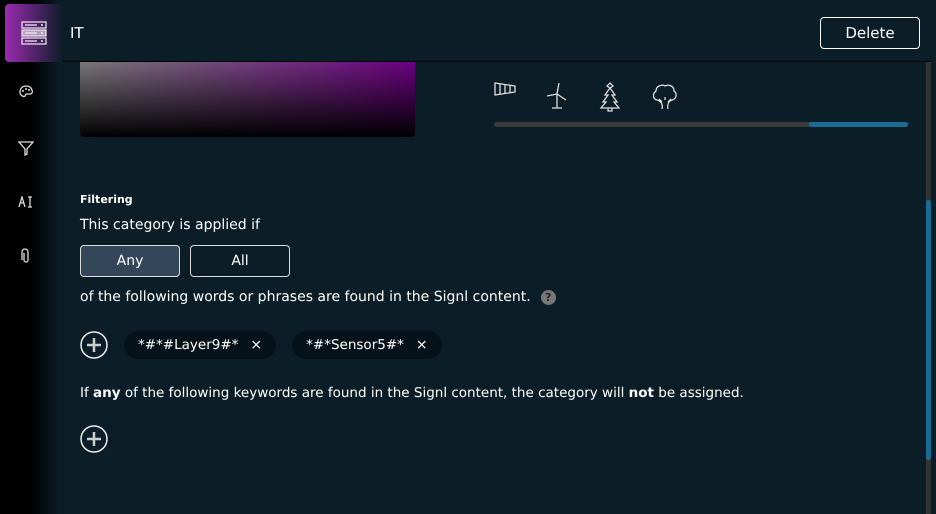  Describe the element at coordinates (26, 148) in the screenshot. I see `filter-icon` at that location.